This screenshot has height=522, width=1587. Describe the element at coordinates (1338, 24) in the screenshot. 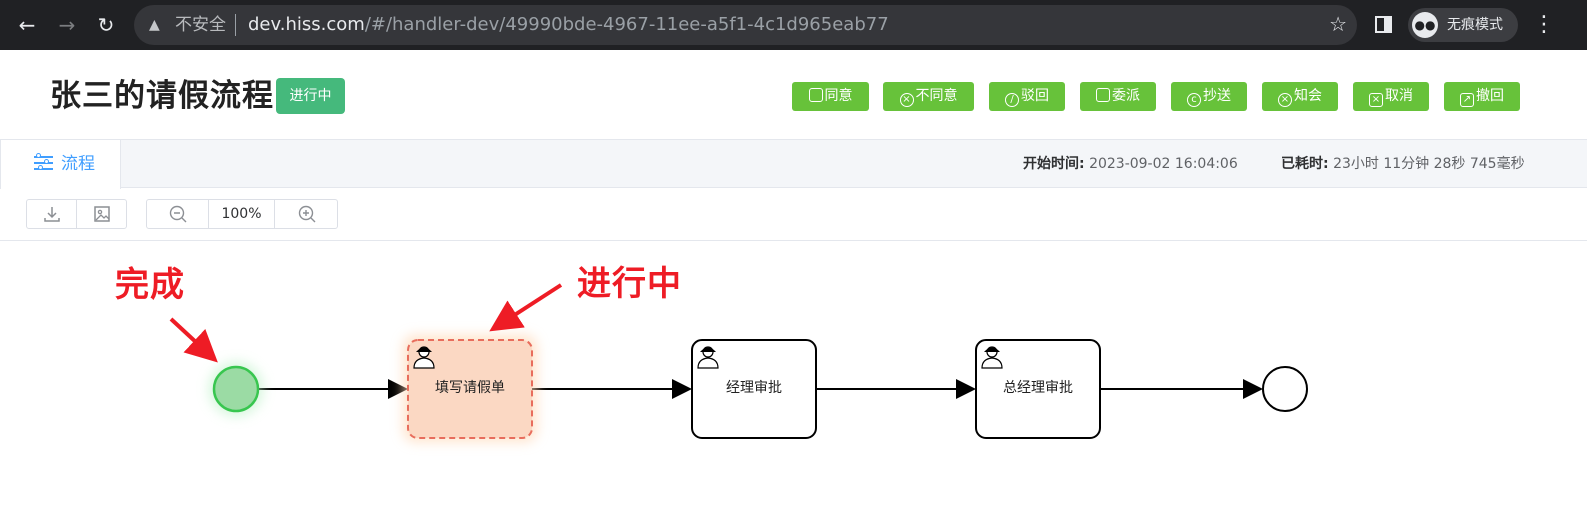

I see `bookmark-star-icon: ☆` at that location.